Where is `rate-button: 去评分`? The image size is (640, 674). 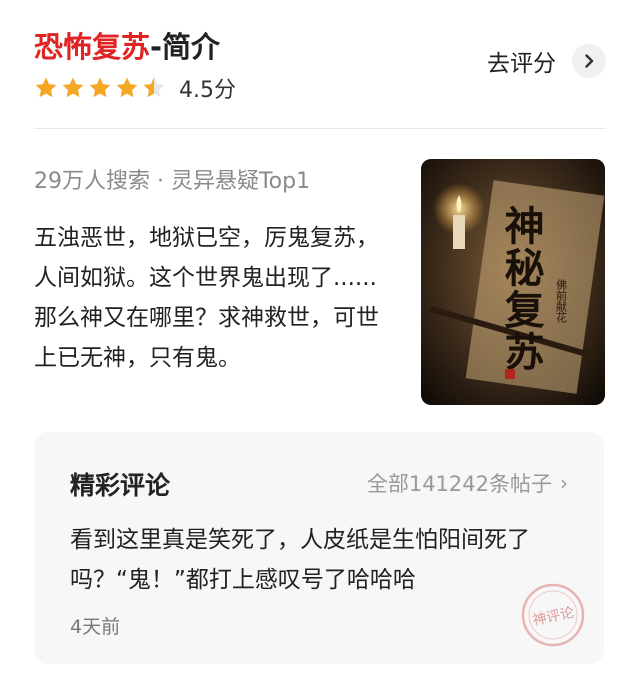
rate-button: 去评分 is located at coordinates (546, 61).